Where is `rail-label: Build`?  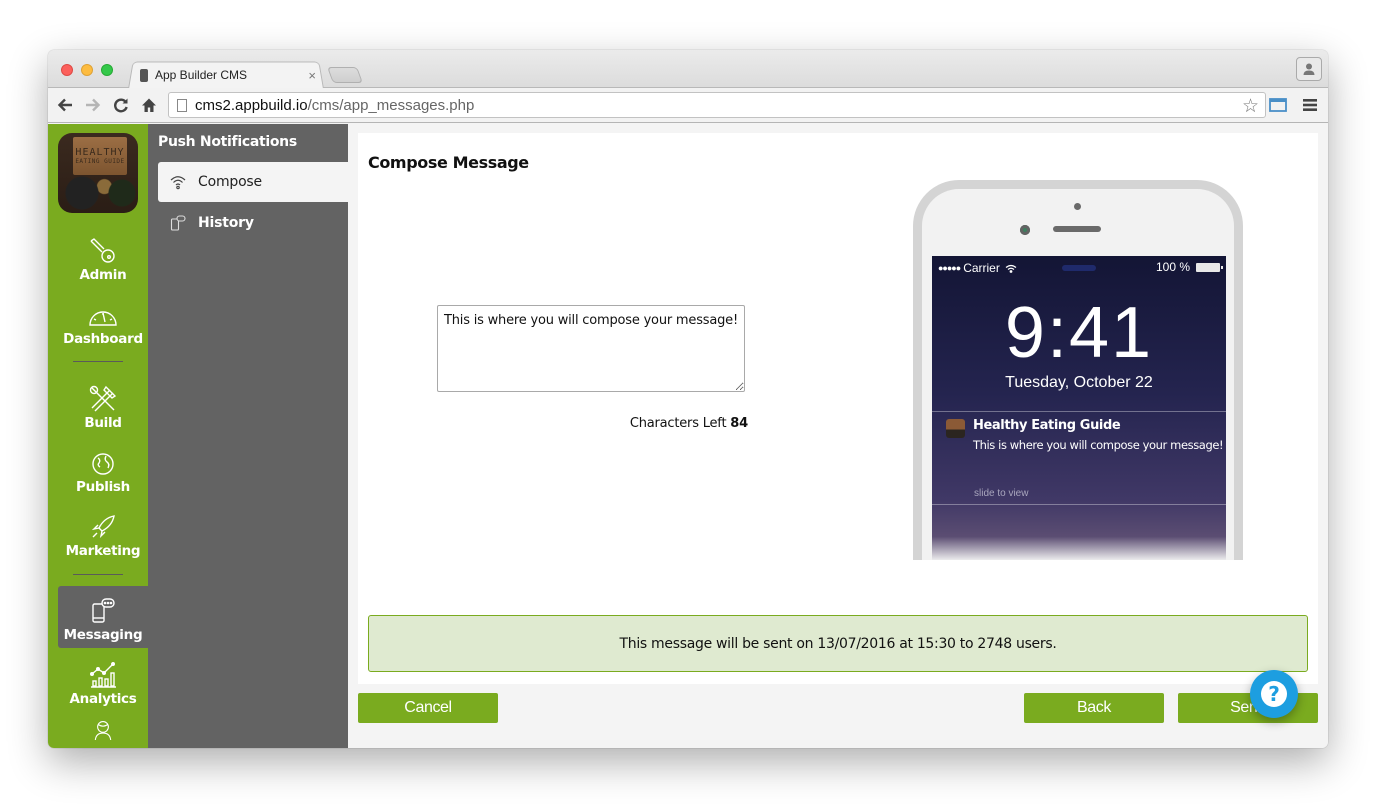
rail-label: Build is located at coordinates (103, 423).